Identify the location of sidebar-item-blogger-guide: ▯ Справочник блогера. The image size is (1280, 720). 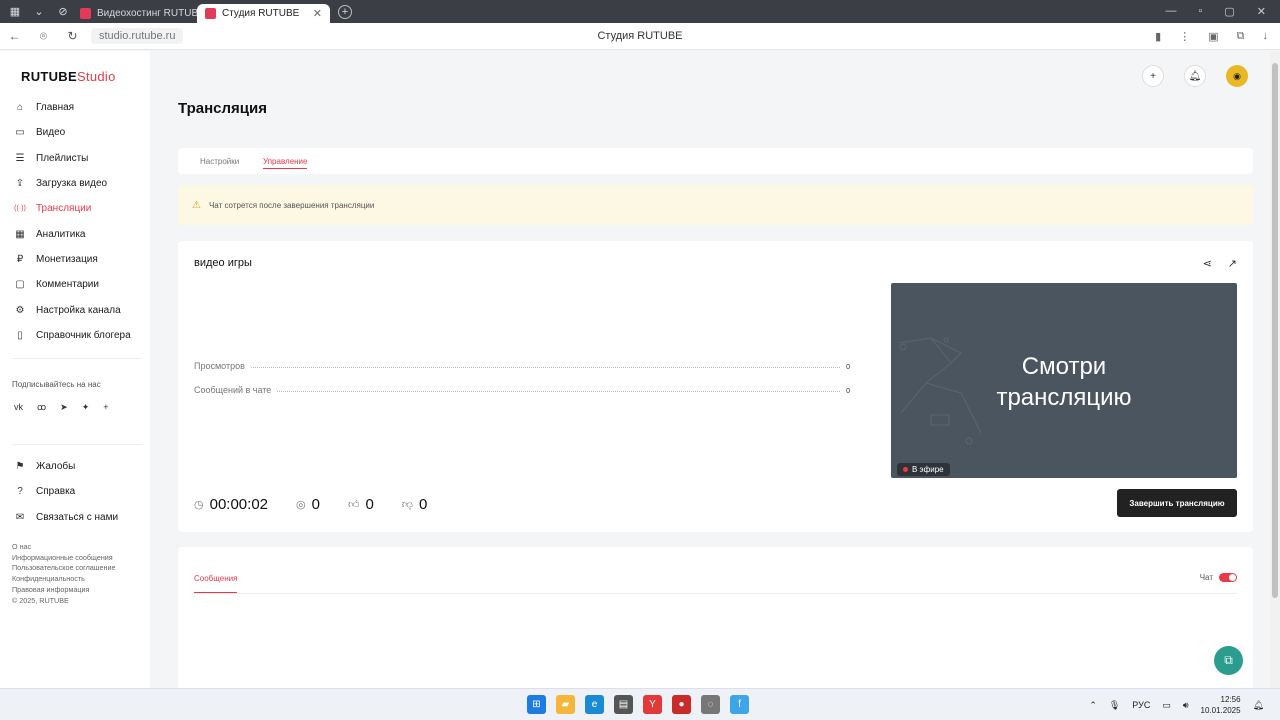
(75, 335).